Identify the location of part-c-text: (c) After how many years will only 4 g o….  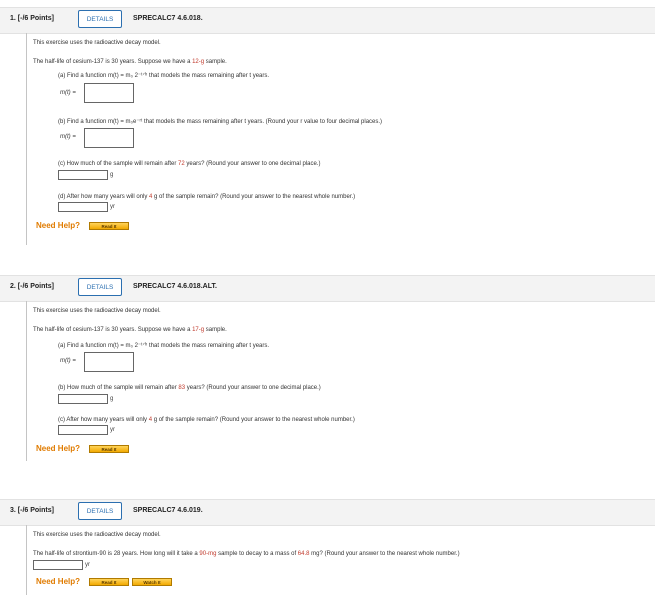
(206, 420).